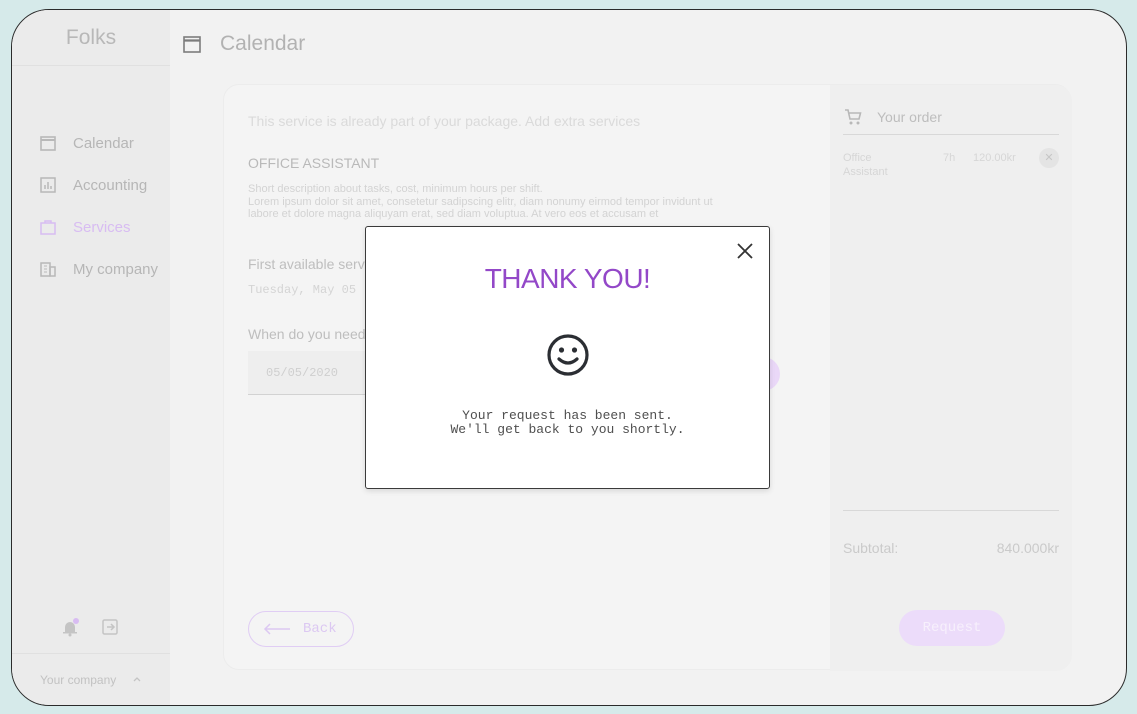 This screenshot has height=714, width=1137. What do you see at coordinates (48, 185) in the screenshot?
I see `bar-chart-icon` at bounding box center [48, 185].